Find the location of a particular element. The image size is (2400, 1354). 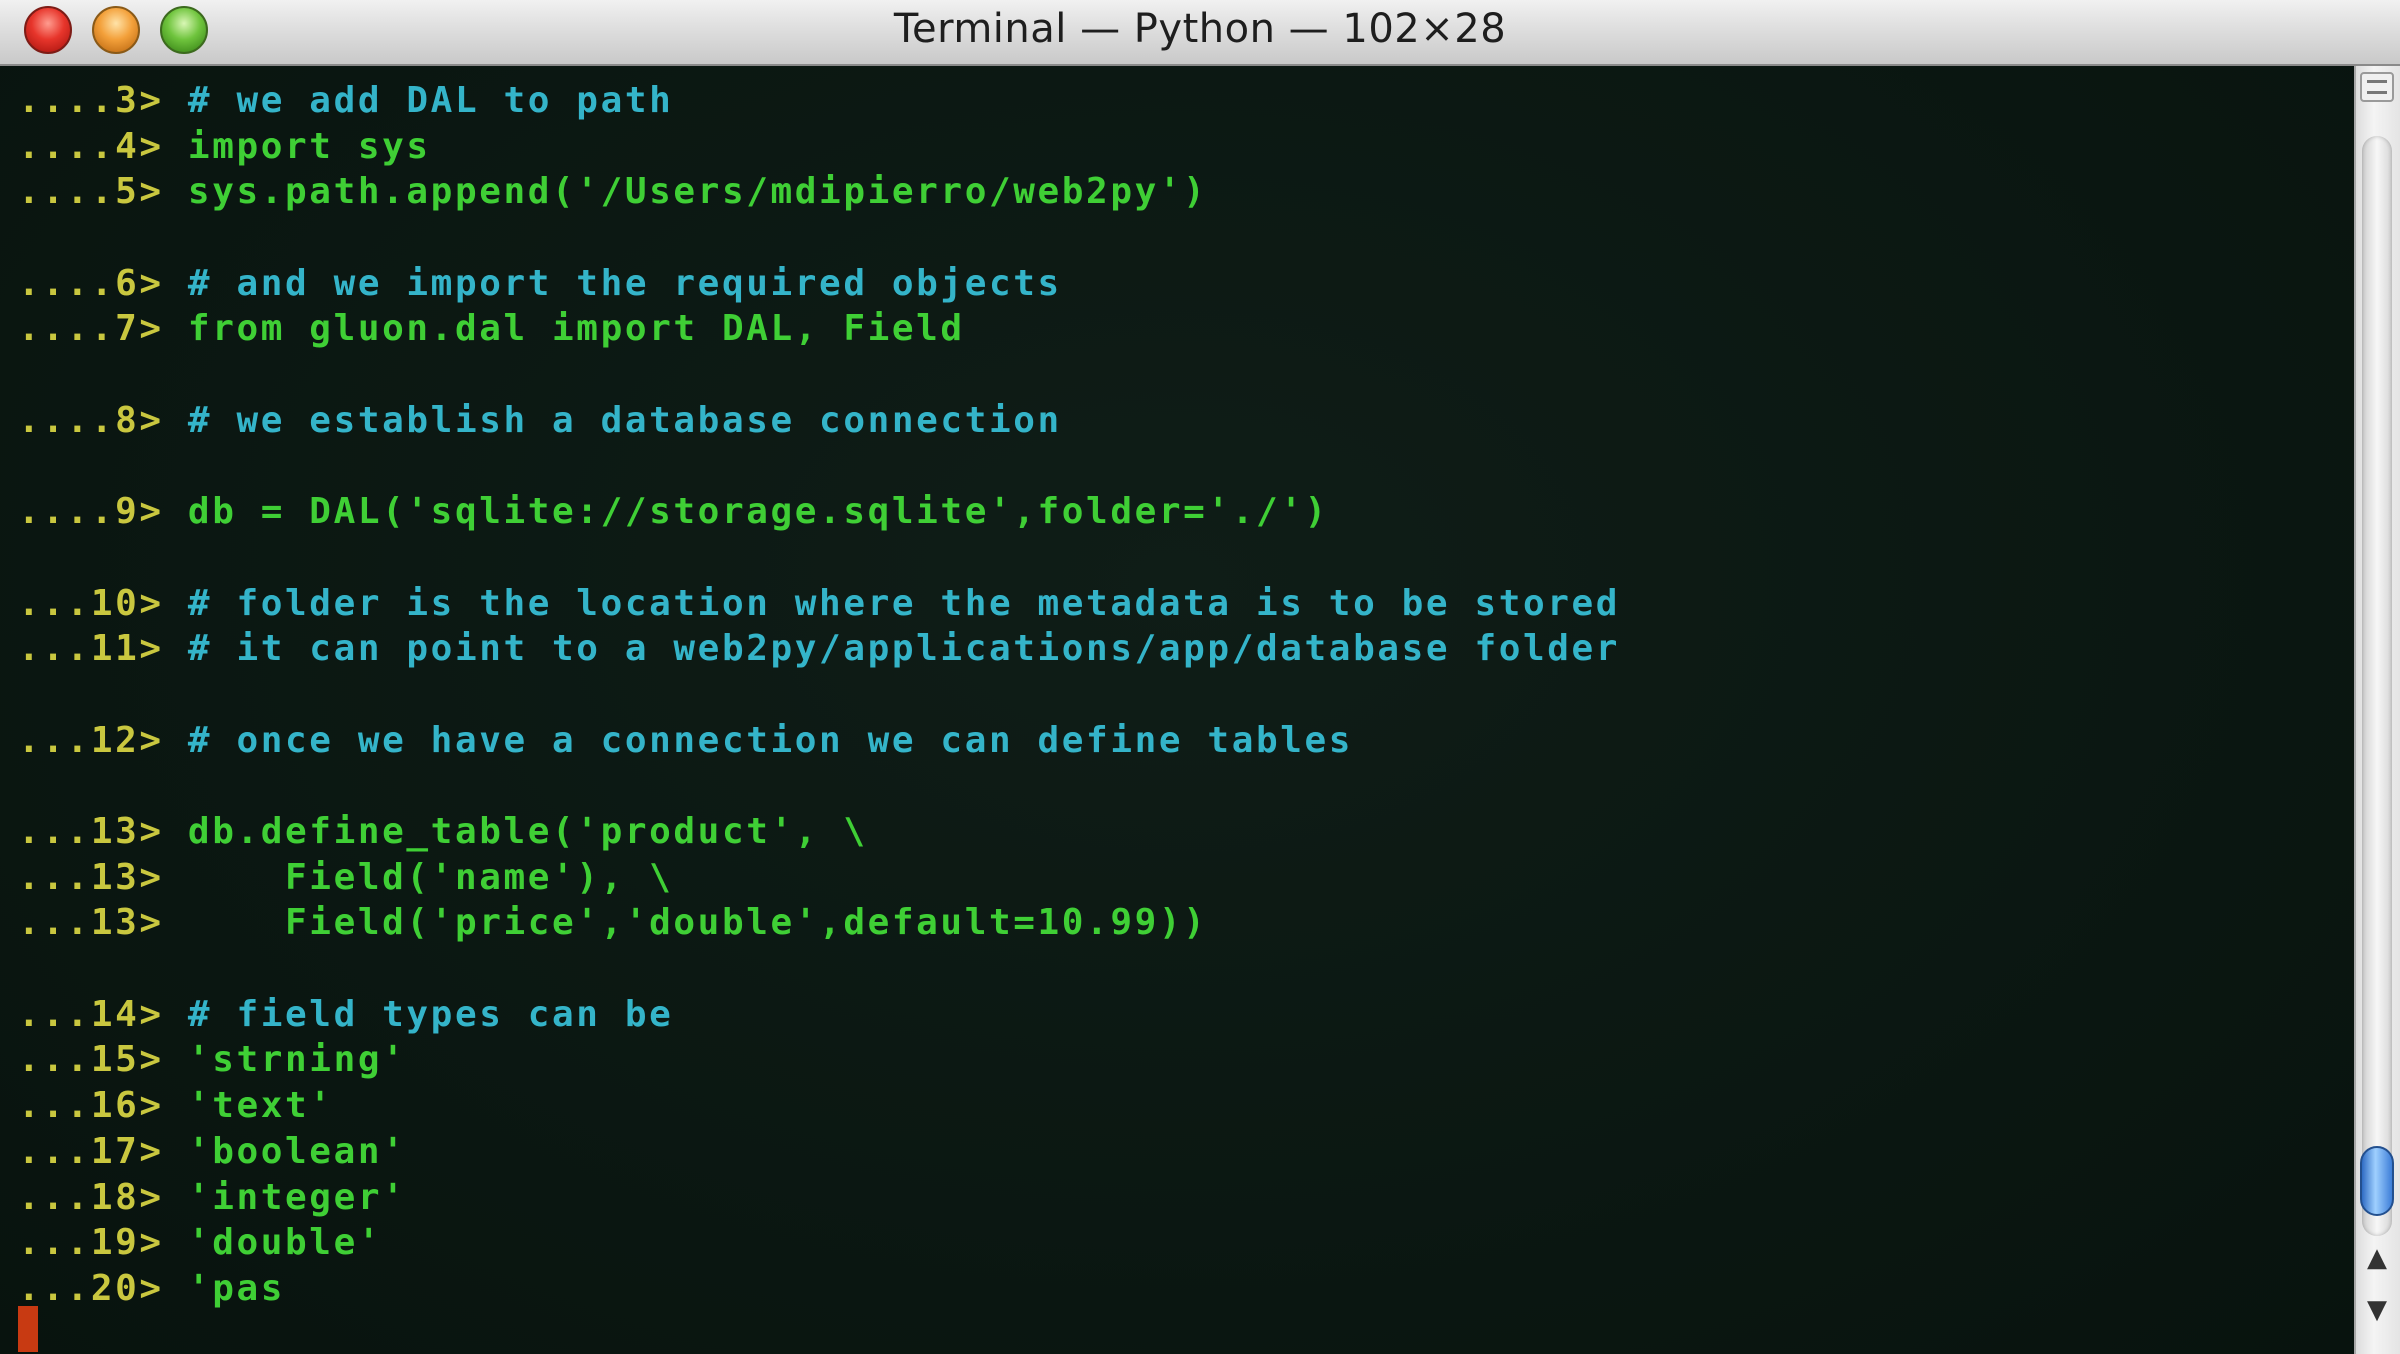

line-prompt: ...18> is located at coordinates (91, 1197).